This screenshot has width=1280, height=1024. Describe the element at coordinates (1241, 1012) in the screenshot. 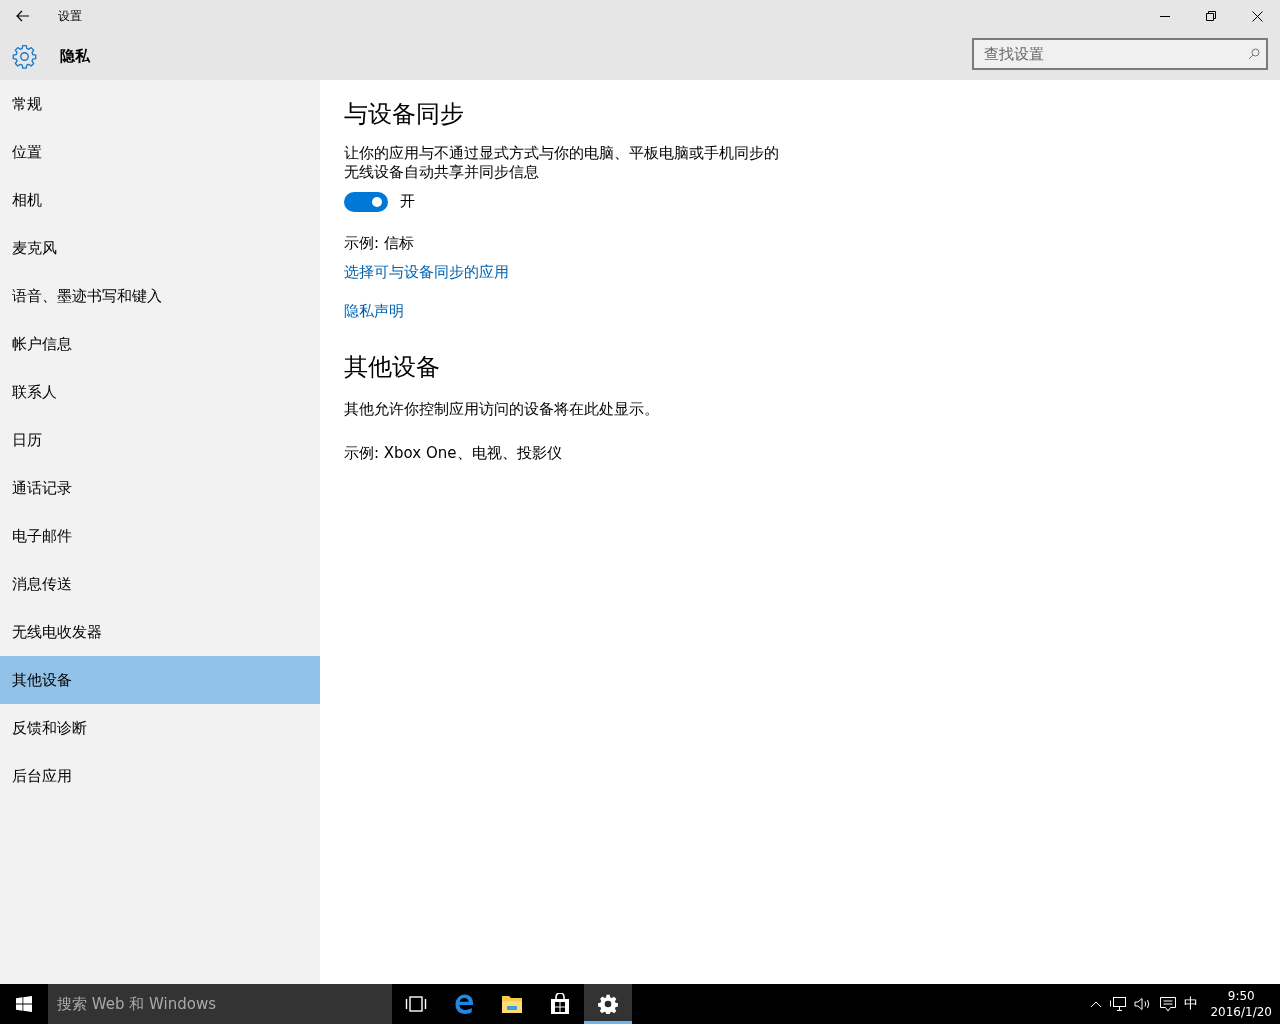

I see `clock-date: 2016/1/20` at that location.